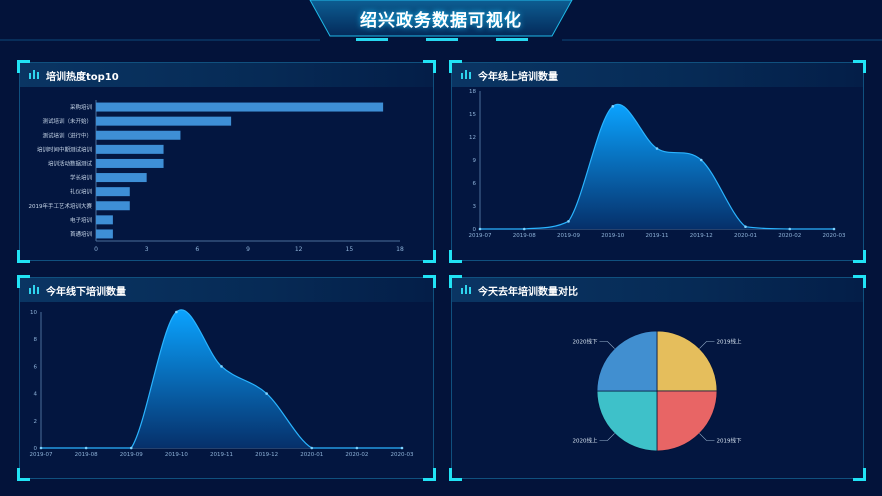  I want to click on x-tick-label: 0, so click(96, 249).